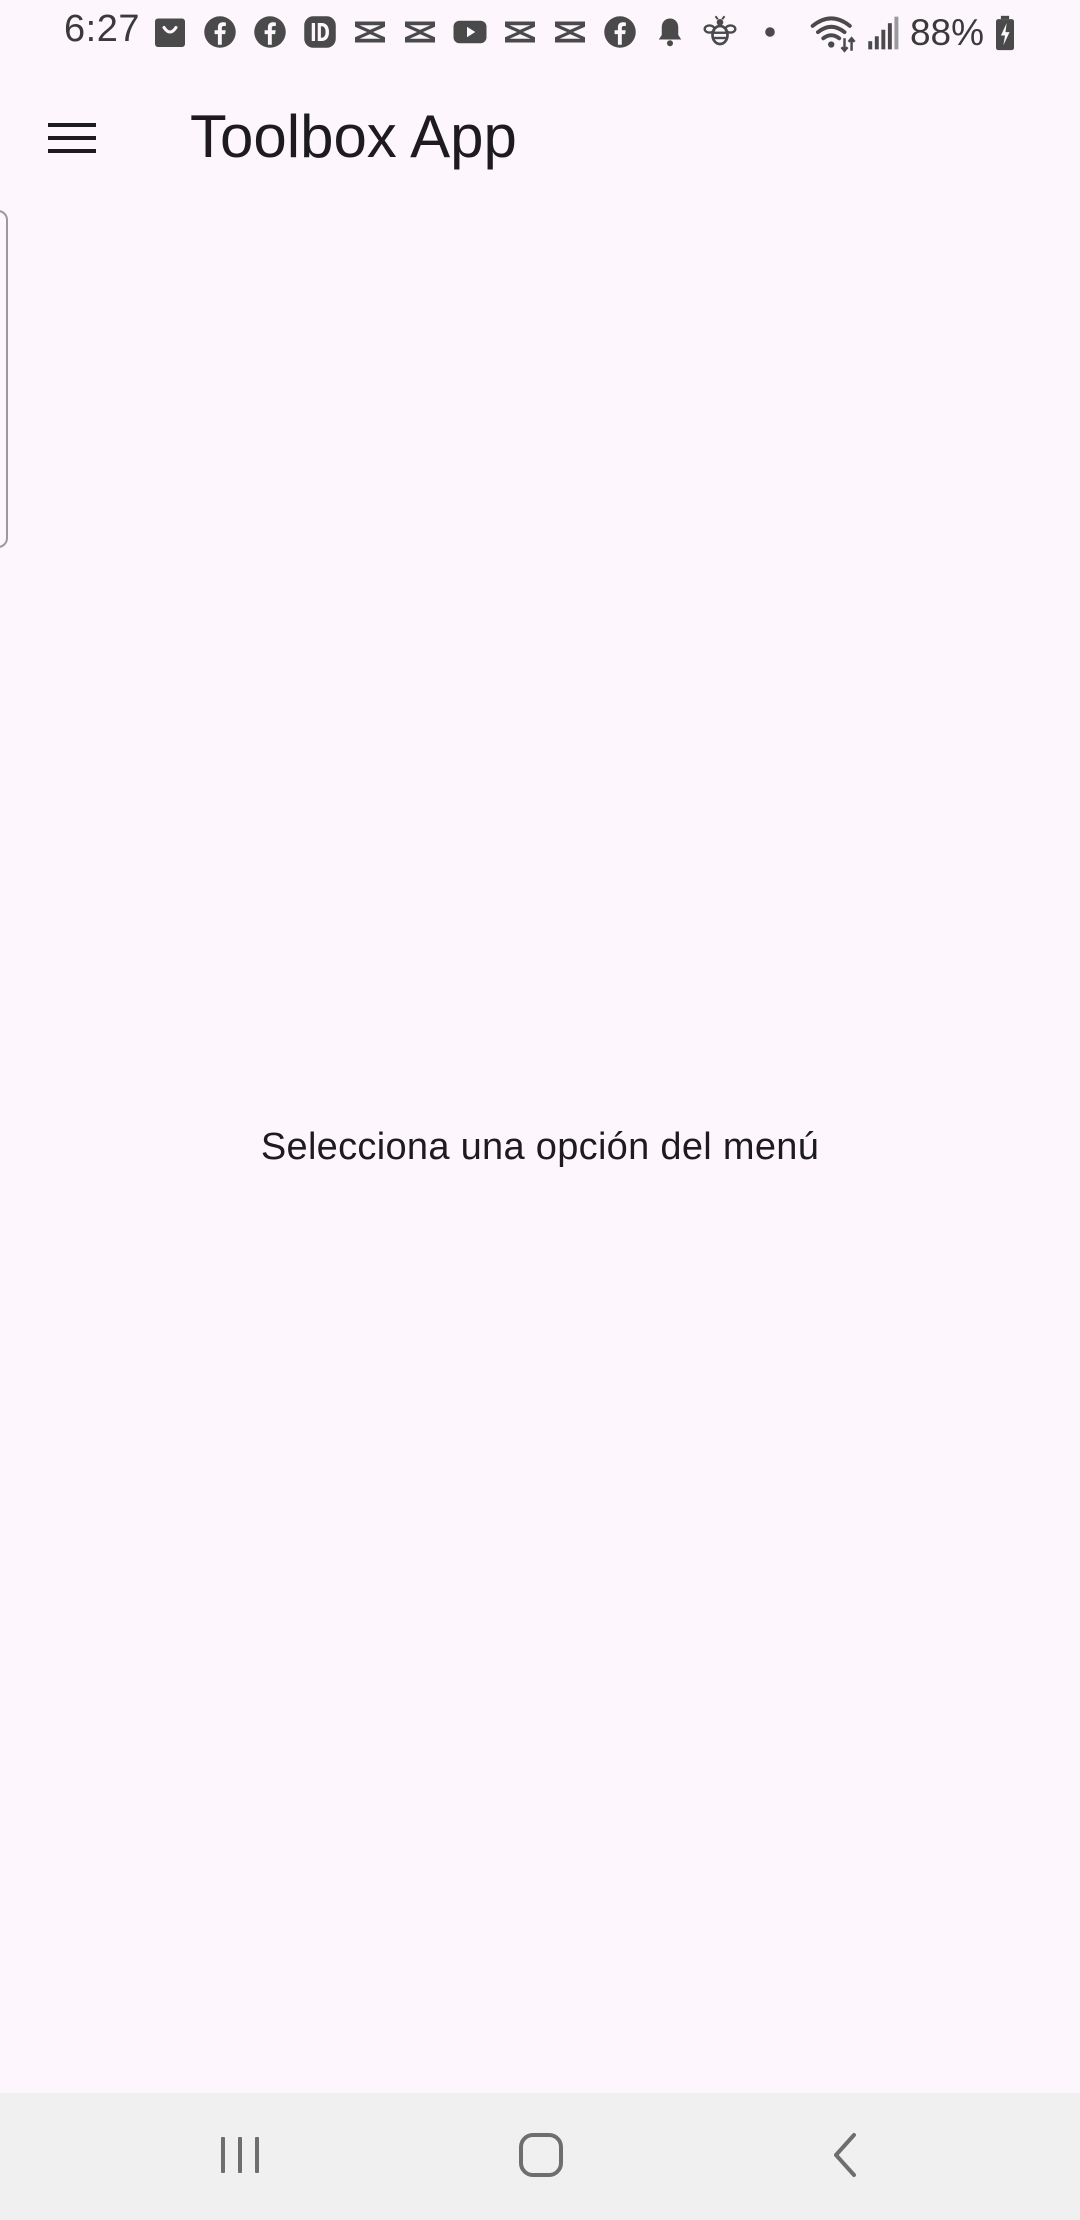  What do you see at coordinates (102, 29) in the screenshot?
I see `status-time: 6:27` at bounding box center [102, 29].